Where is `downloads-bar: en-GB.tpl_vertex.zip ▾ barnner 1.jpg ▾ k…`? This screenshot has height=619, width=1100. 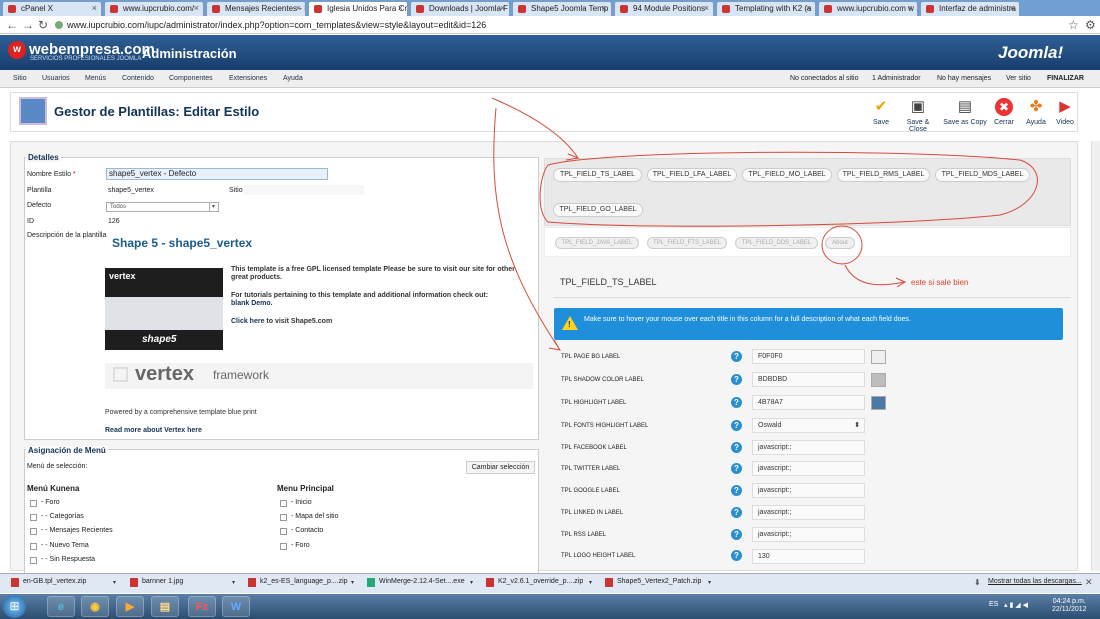 downloads-bar: en-GB.tpl_vertex.zip ▾ barnner 1.jpg ▾ k… is located at coordinates (550, 583).